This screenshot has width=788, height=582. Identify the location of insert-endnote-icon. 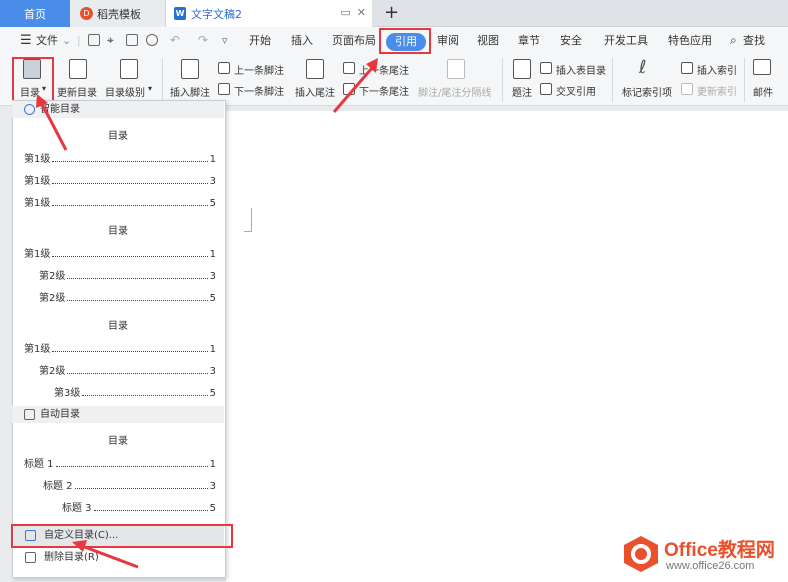
(315, 69).